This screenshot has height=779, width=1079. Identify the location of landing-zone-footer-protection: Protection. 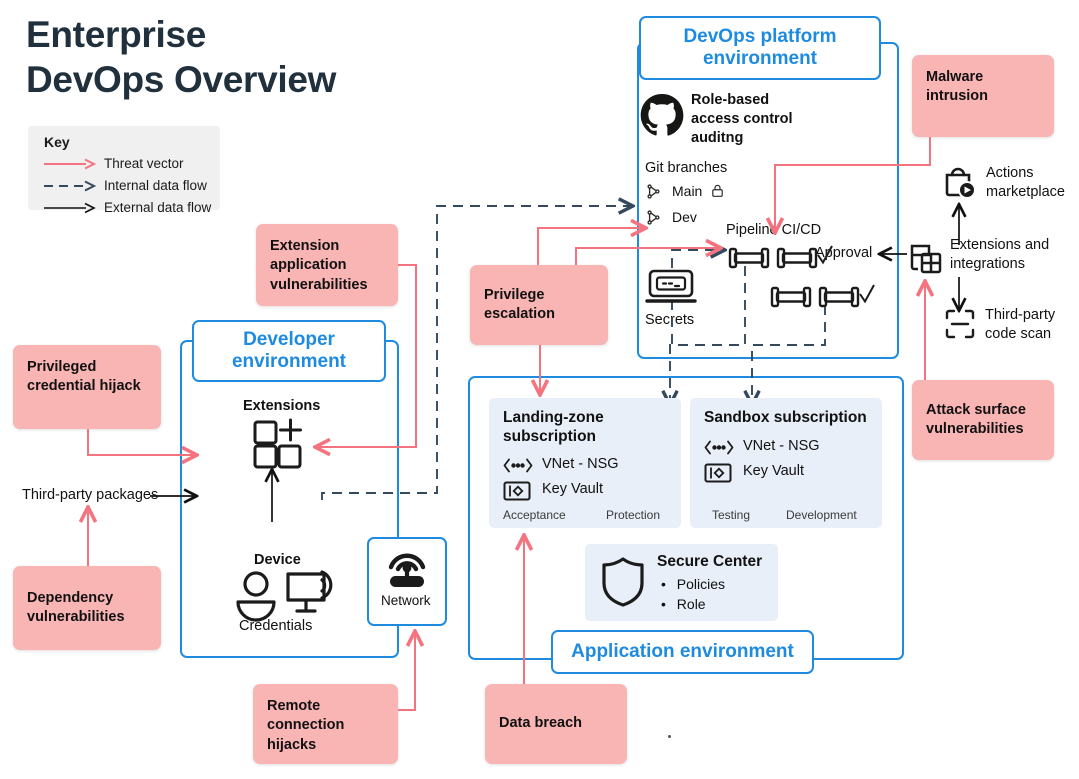
(633, 515).